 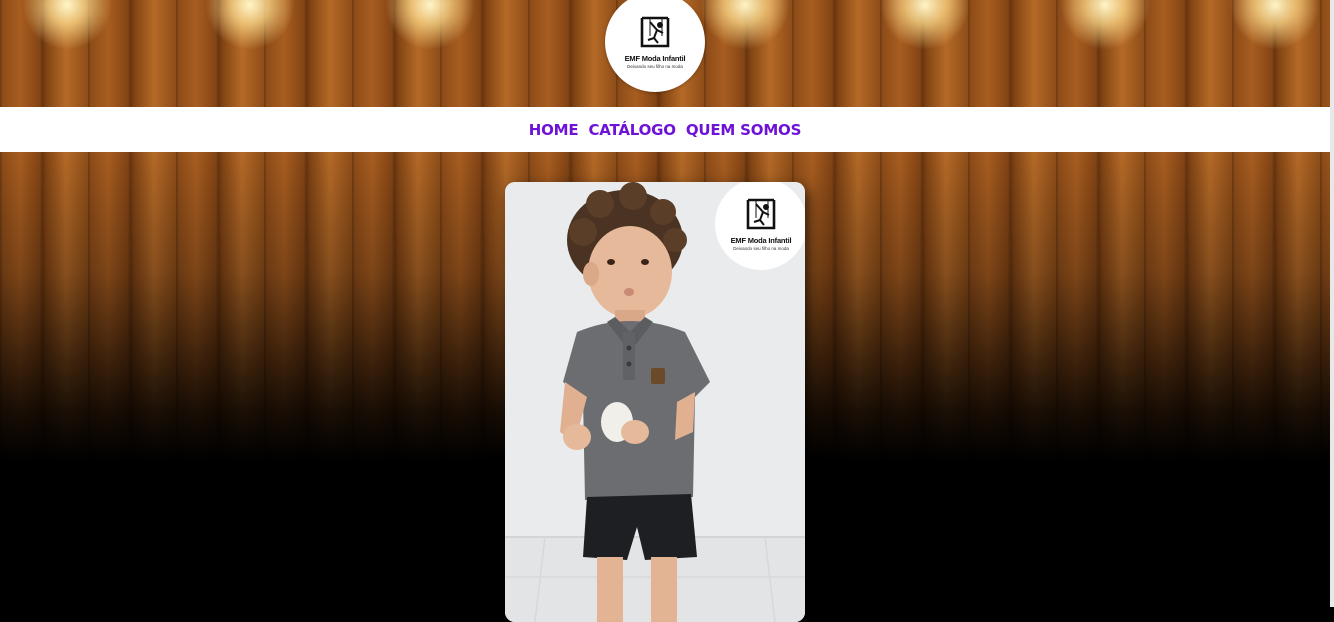 What do you see at coordinates (744, 130) in the screenshot?
I see `nav-about-link: QUEM SOMOS` at bounding box center [744, 130].